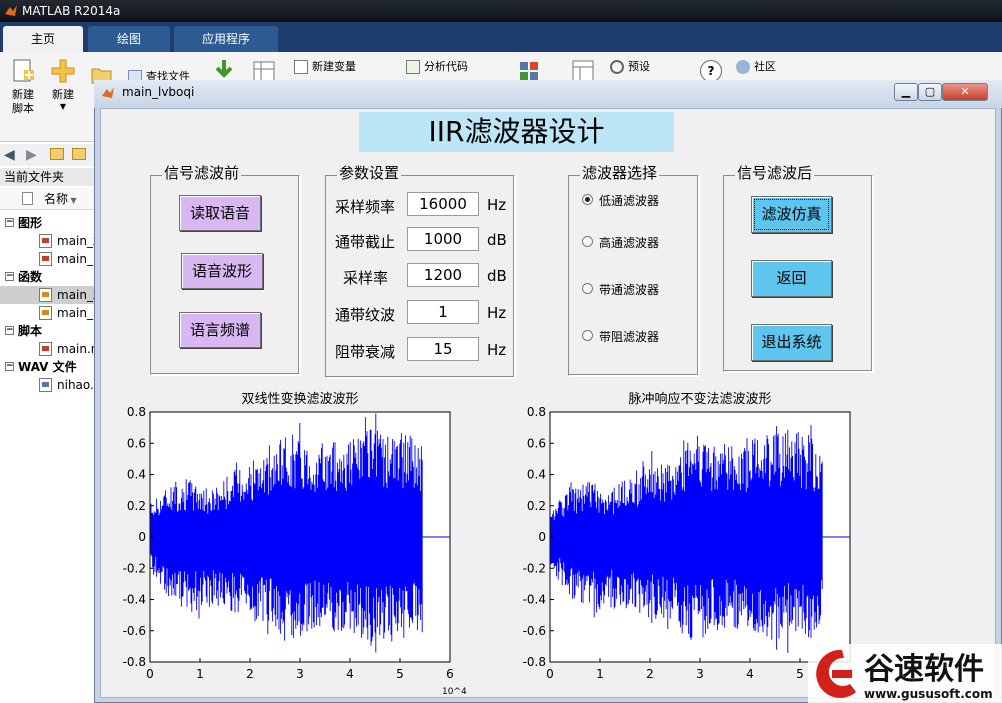 The height and width of the screenshot is (703, 1002). I want to click on filter-simulate-button: 滤波仿真, so click(791, 214).